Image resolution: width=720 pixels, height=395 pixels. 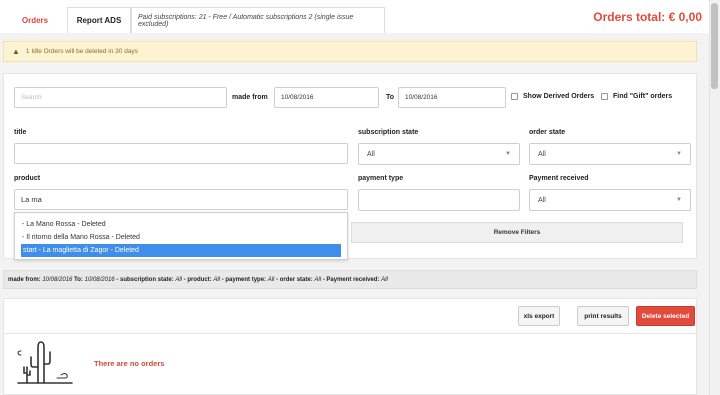 I want to click on find-gift-orders-toggle: Find "Gift" orders, so click(x=636, y=96).